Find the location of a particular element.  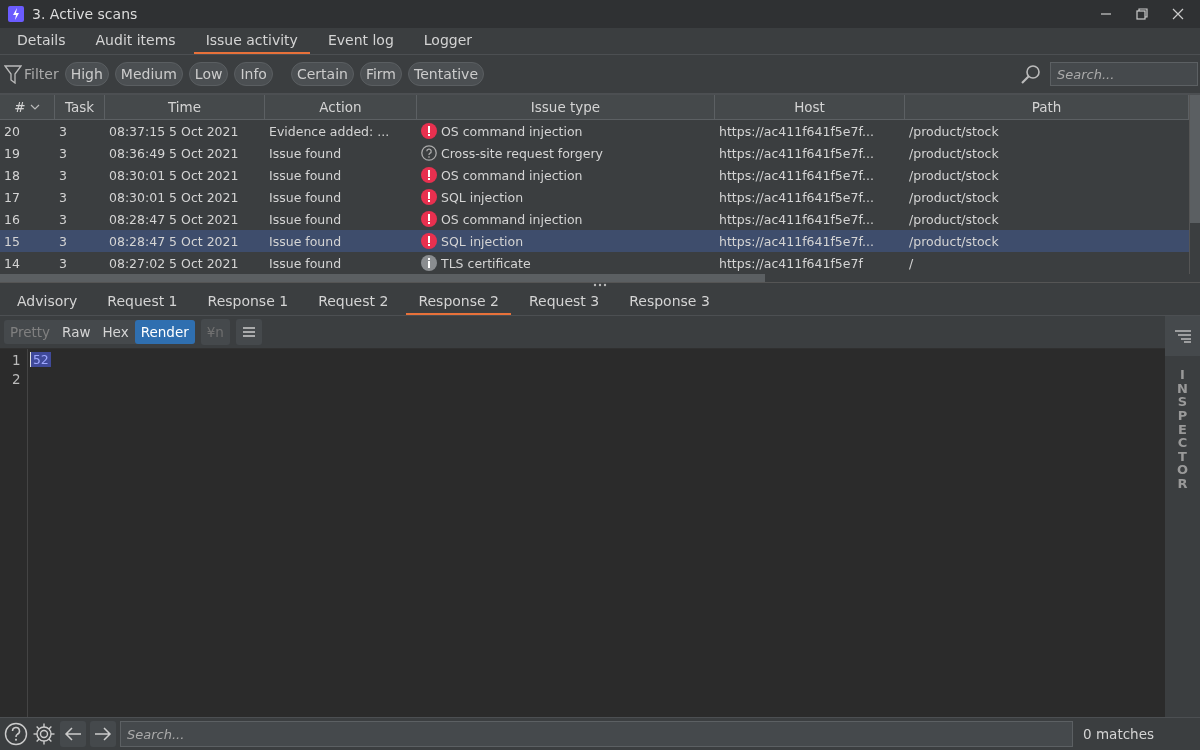

table-cell: 16 is located at coordinates (12, 219).